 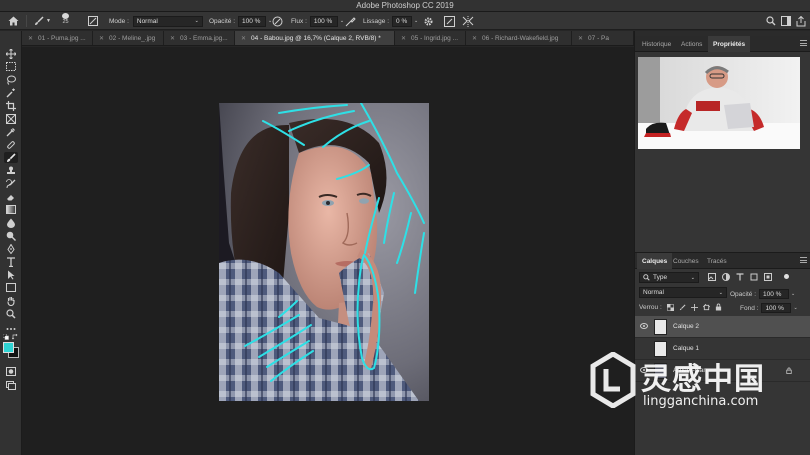 What do you see at coordinates (11, 170) in the screenshot?
I see `clone-stamp-tool-icon` at bounding box center [11, 170].